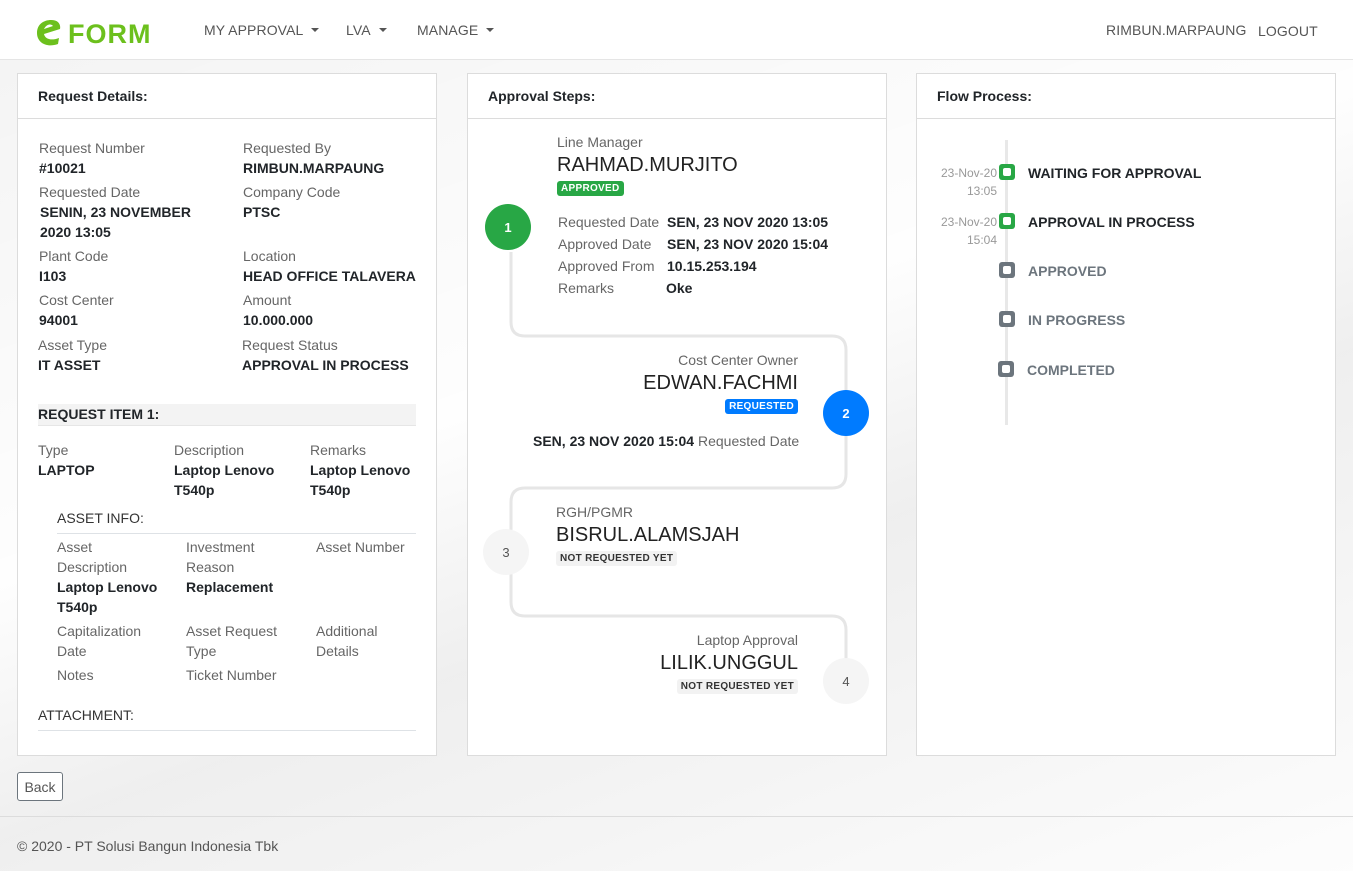  Describe the element at coordinates (253, 30) in the screenshot. I see `nav-my-approval-label: MY APPROVAL` at that location.